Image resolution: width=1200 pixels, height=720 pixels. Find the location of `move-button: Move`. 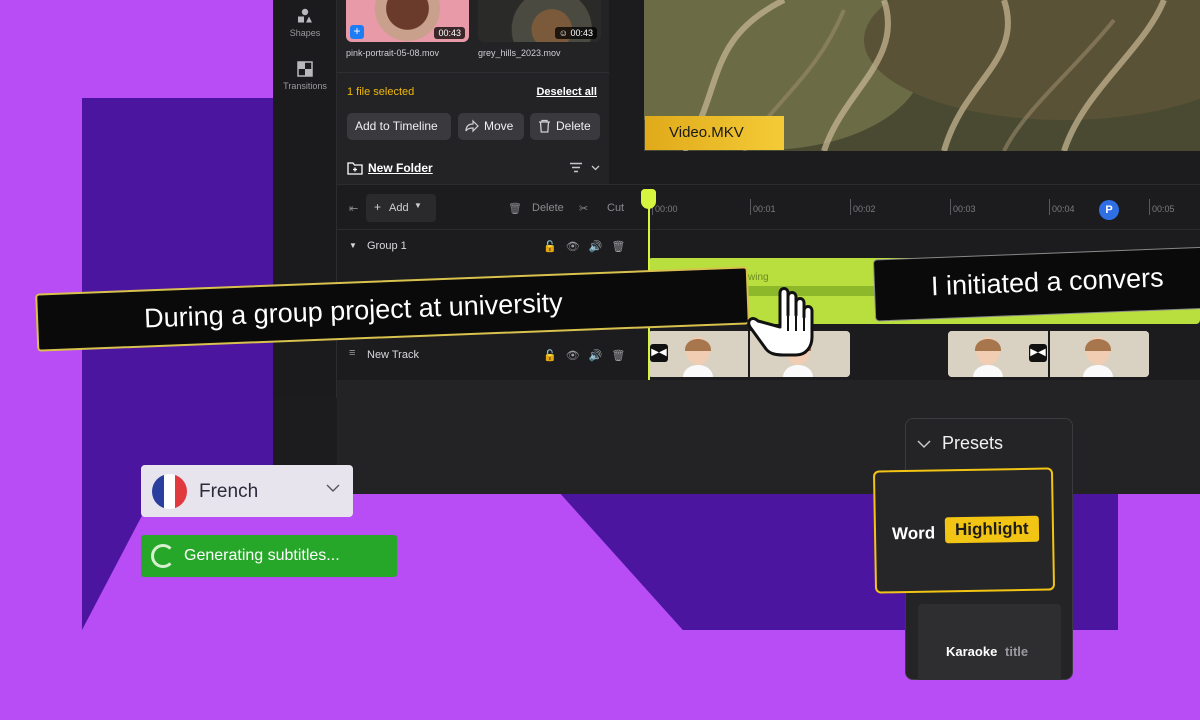

move-button: Move is located at coordinates (491, 126).